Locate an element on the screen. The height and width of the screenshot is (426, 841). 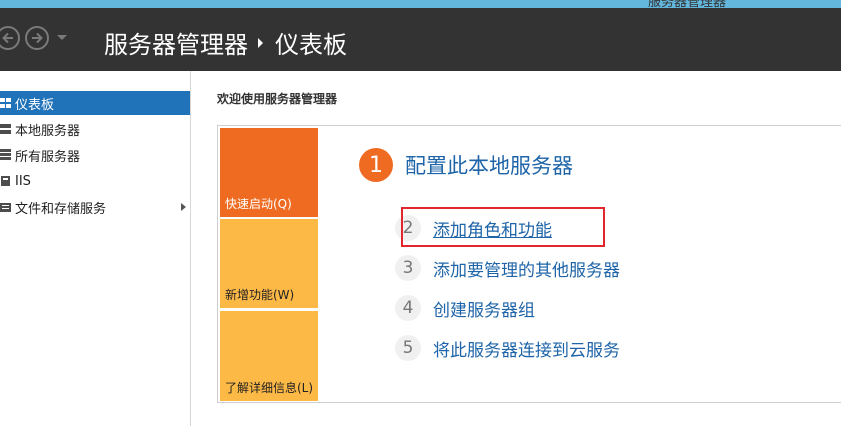
breadcrumb: 服务器管理器 仪表板 is located at coordinates (225, 42).